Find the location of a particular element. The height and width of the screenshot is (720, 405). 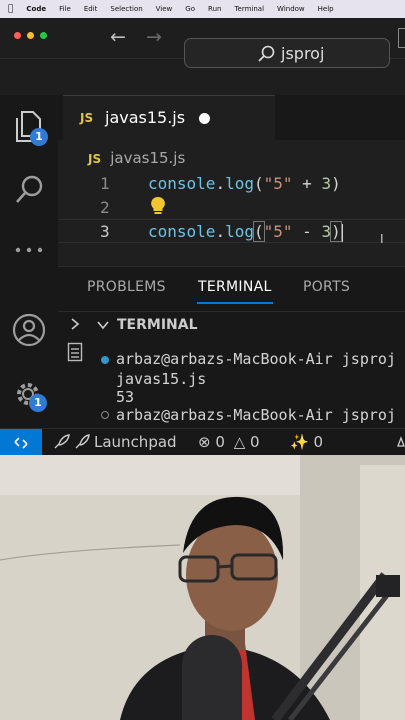

warning-count: 0 is located at coordinates (255, 442).